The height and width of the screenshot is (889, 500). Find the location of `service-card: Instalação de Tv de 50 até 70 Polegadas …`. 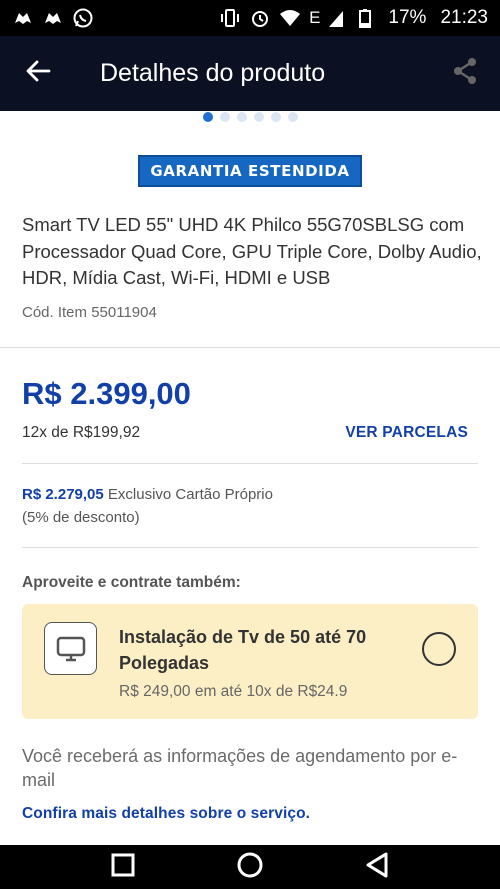

service-card: Instalação de Tv de 50 até 70 Polegadas … is located at coordinates (250, 661).